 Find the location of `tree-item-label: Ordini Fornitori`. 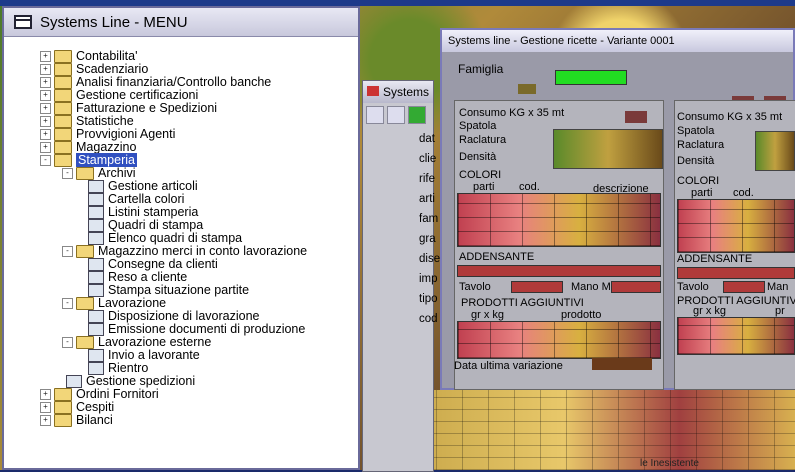

tree-item-label: Ordini Fornitori is located at coordinates (117, 394).